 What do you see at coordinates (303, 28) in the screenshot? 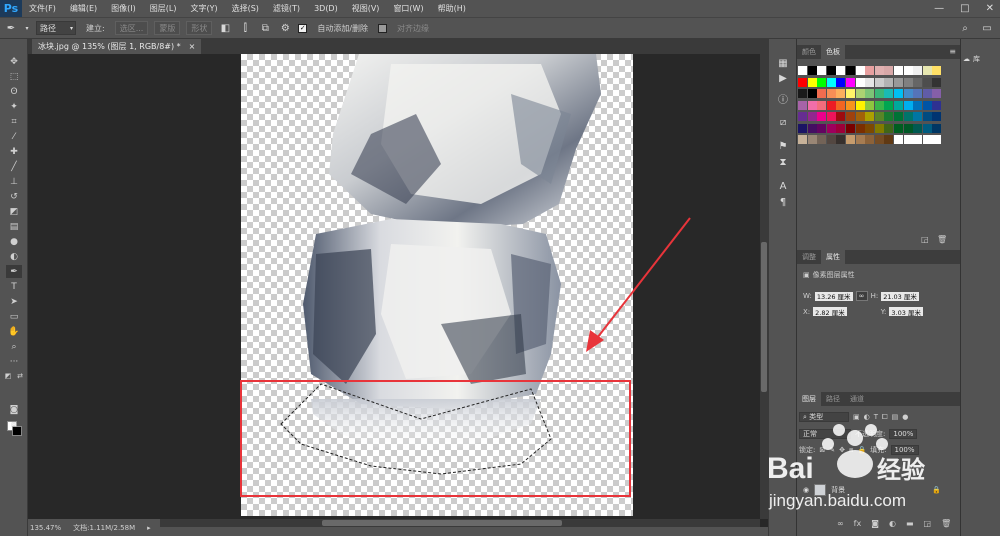
I see `auto-add-delete-checkbox: ✓` at bounding box center [303, 28].